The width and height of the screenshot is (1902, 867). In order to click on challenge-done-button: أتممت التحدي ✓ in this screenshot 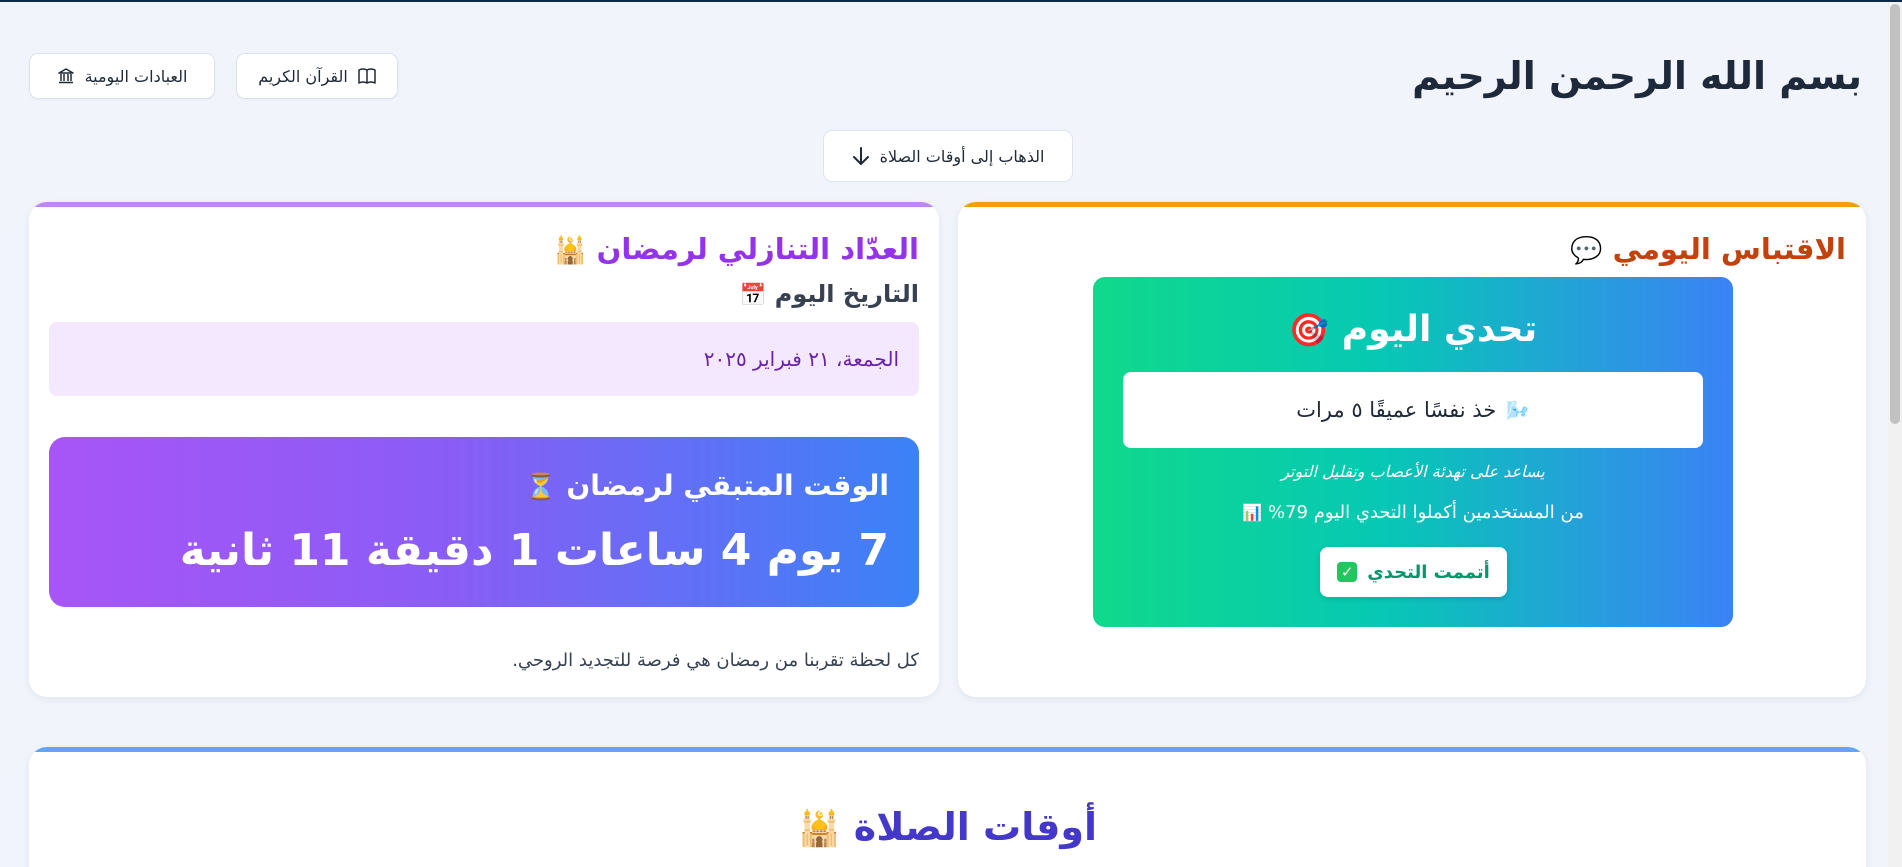, I will do `click(1413, 572)`.